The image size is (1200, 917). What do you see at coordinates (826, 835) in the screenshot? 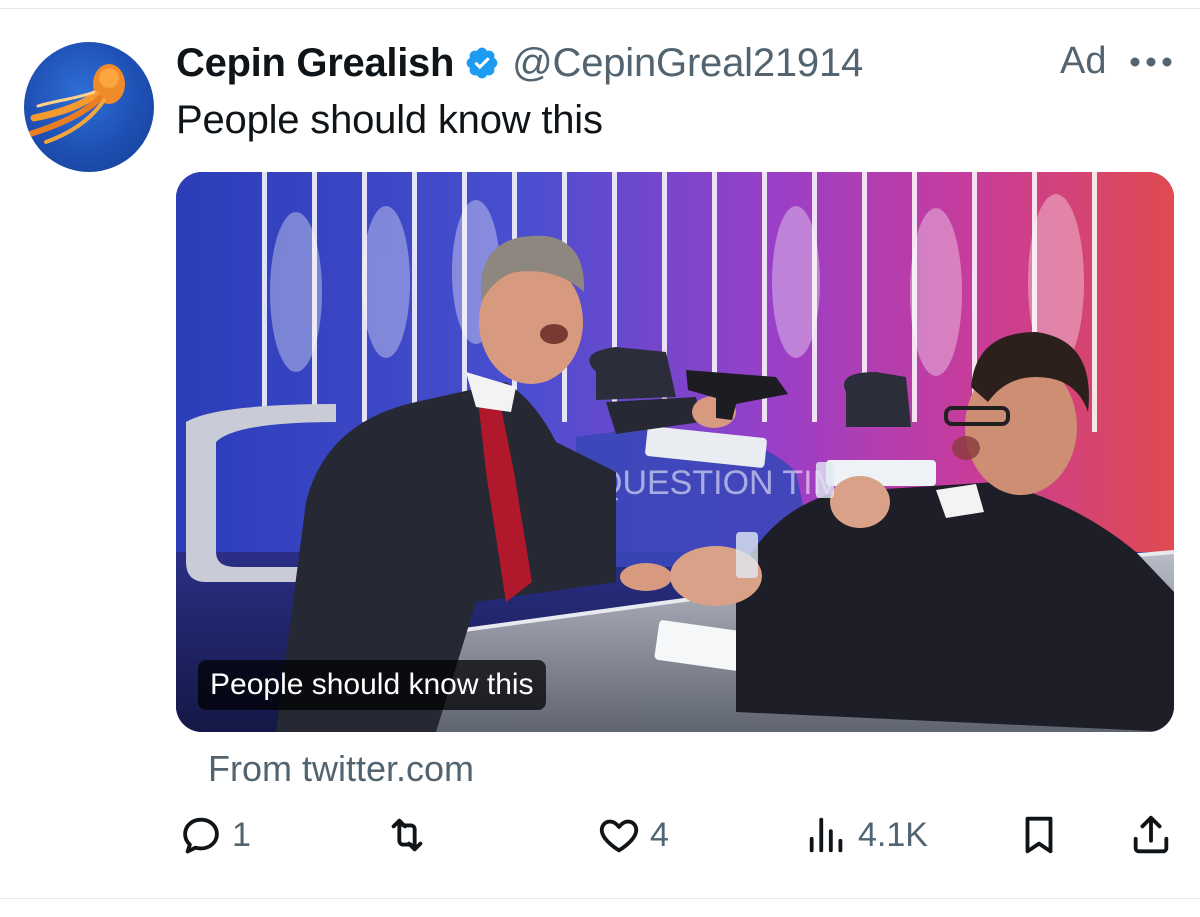
I see `views-icon` at bounding box center [826, 835].